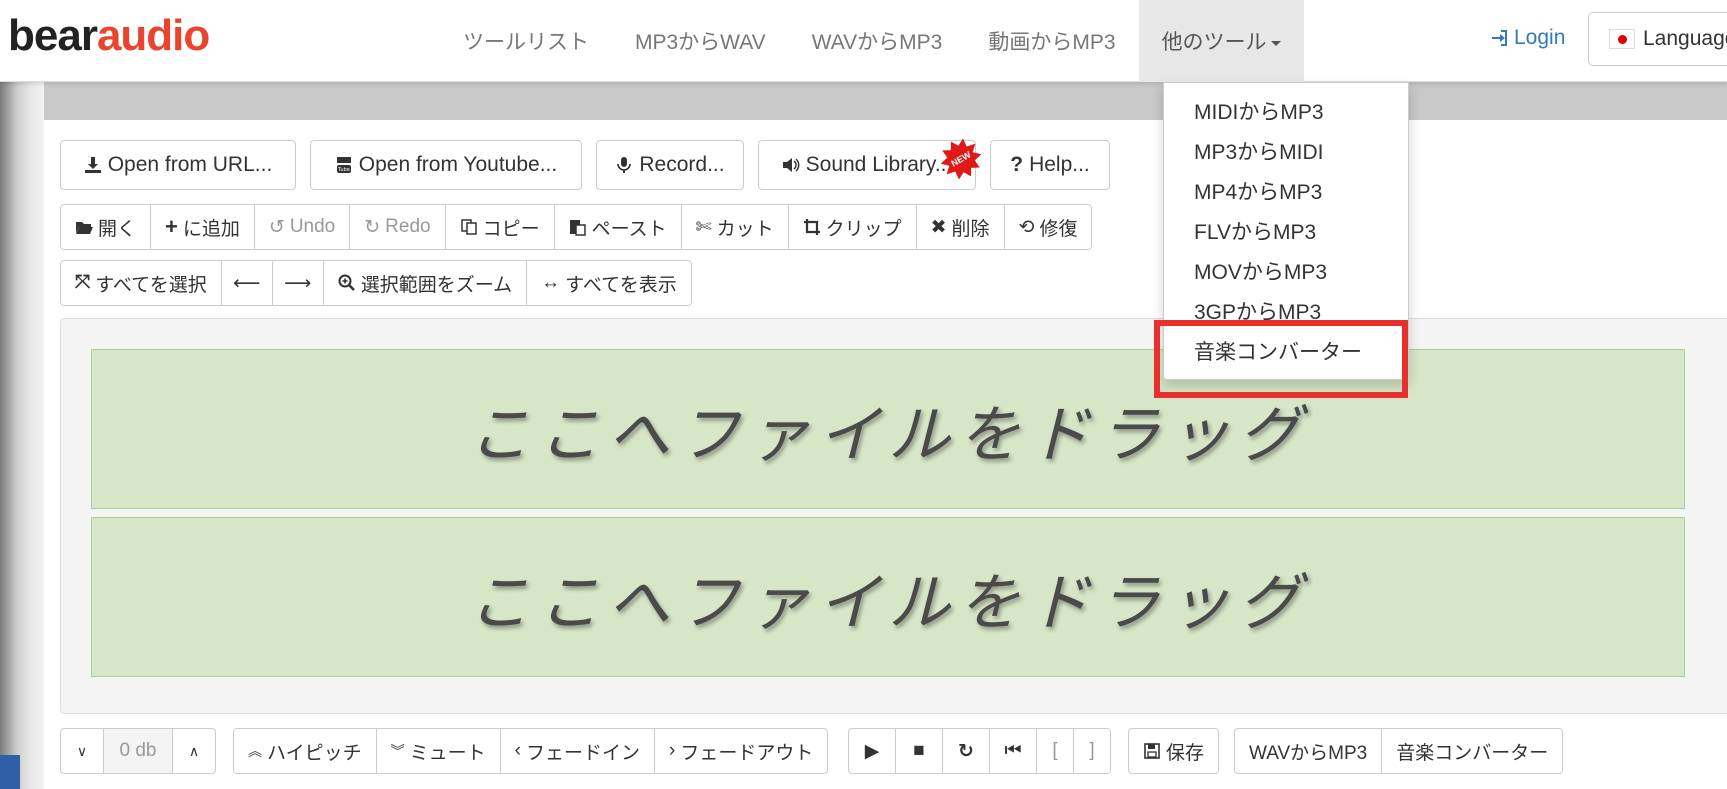 This screenshot has width=1727, height=789. Describe the element at coordinates (1221, 41) in the screenshot. I see `nav-other-tools: 他のツール` at that location.